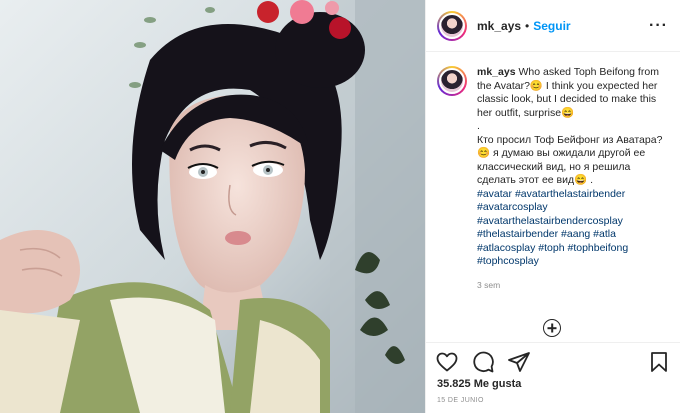 This screenshot has height=413, width=680. Describe the element at coordinates (519, 362) in the screenshot. I see `paper-plane-icon` at that location.